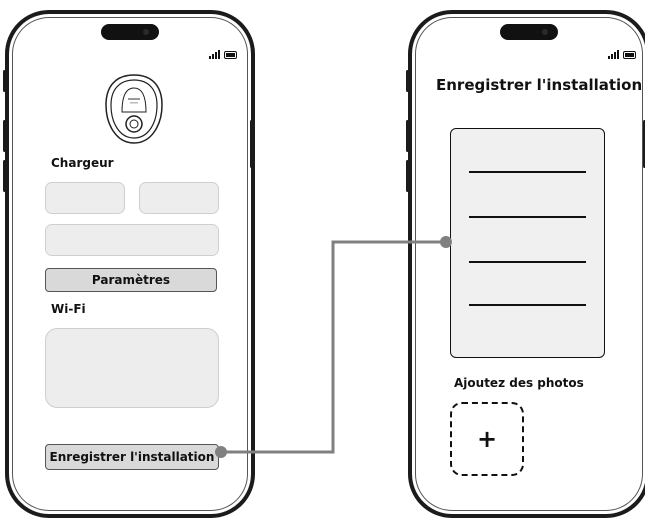 Image resolution: width=645 pixels, height=518 pixels. Describe the element at coordinates (221, 452) in the screenshot. I see `connector-start-dot` at that location.